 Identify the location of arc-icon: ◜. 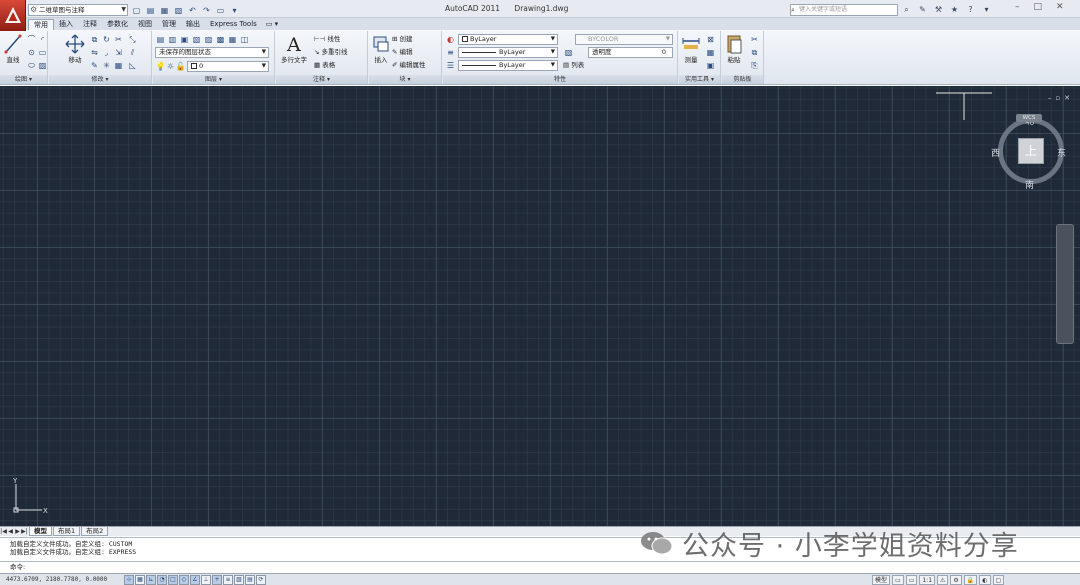
(42, 39).